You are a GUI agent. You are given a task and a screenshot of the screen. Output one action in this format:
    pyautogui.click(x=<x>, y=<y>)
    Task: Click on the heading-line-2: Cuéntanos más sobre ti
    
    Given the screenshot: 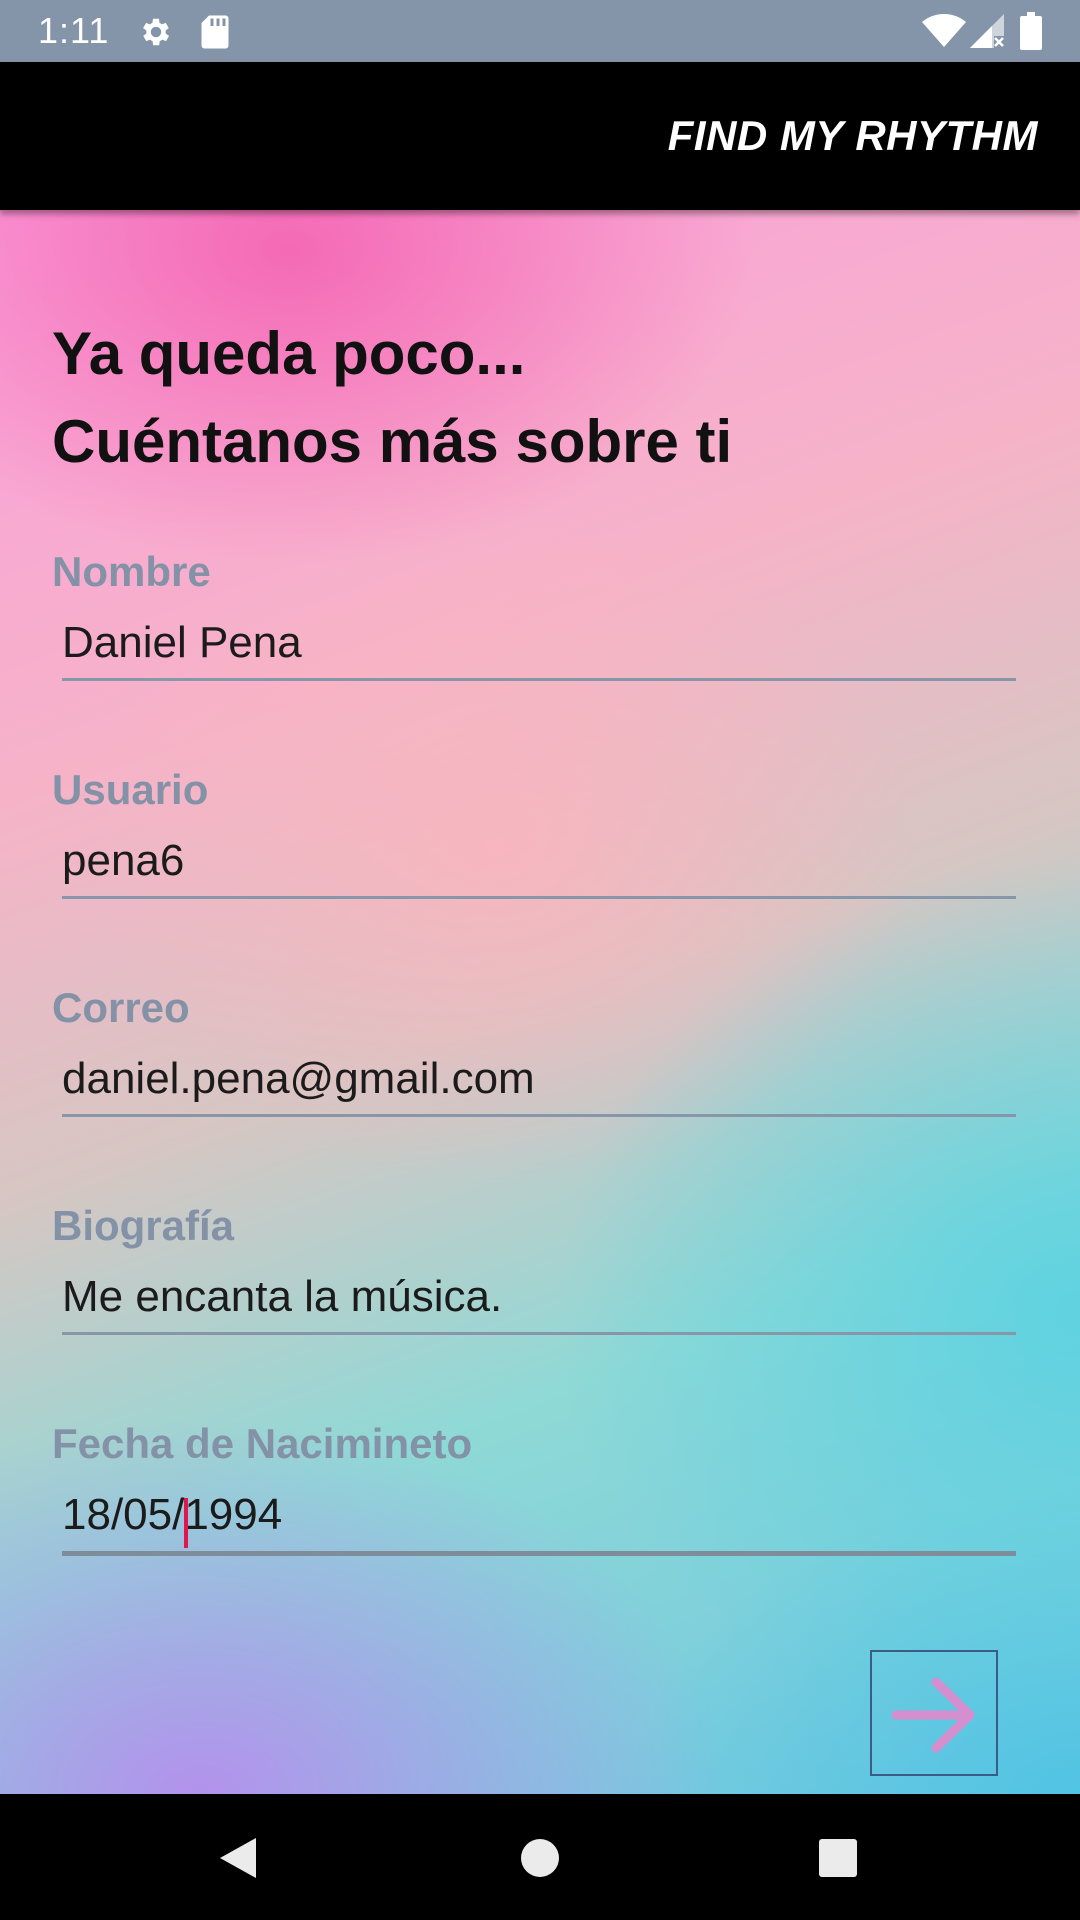 What is the action you would take?
    pyautogui.click(x=392, y=441)
    